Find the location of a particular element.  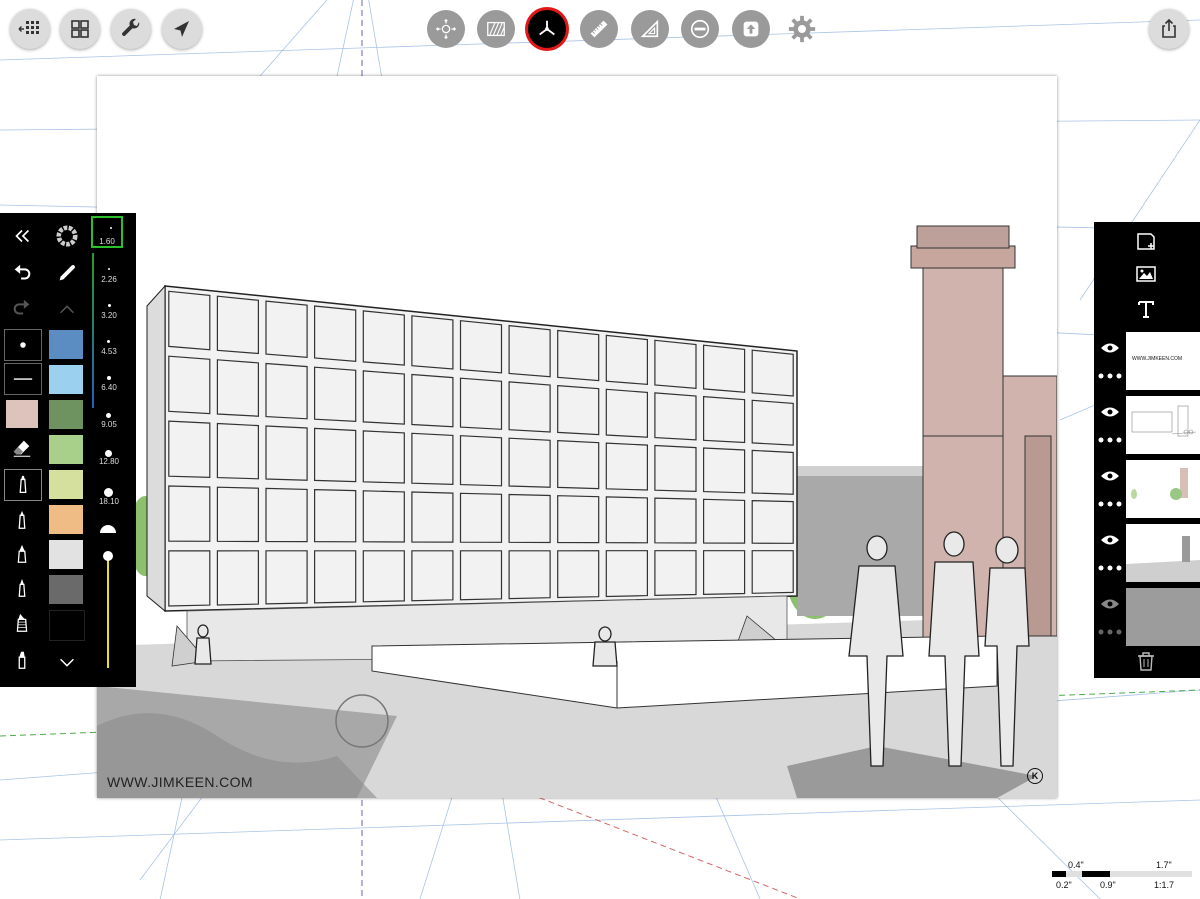

triangle-button is located at coordinates (650, 29).